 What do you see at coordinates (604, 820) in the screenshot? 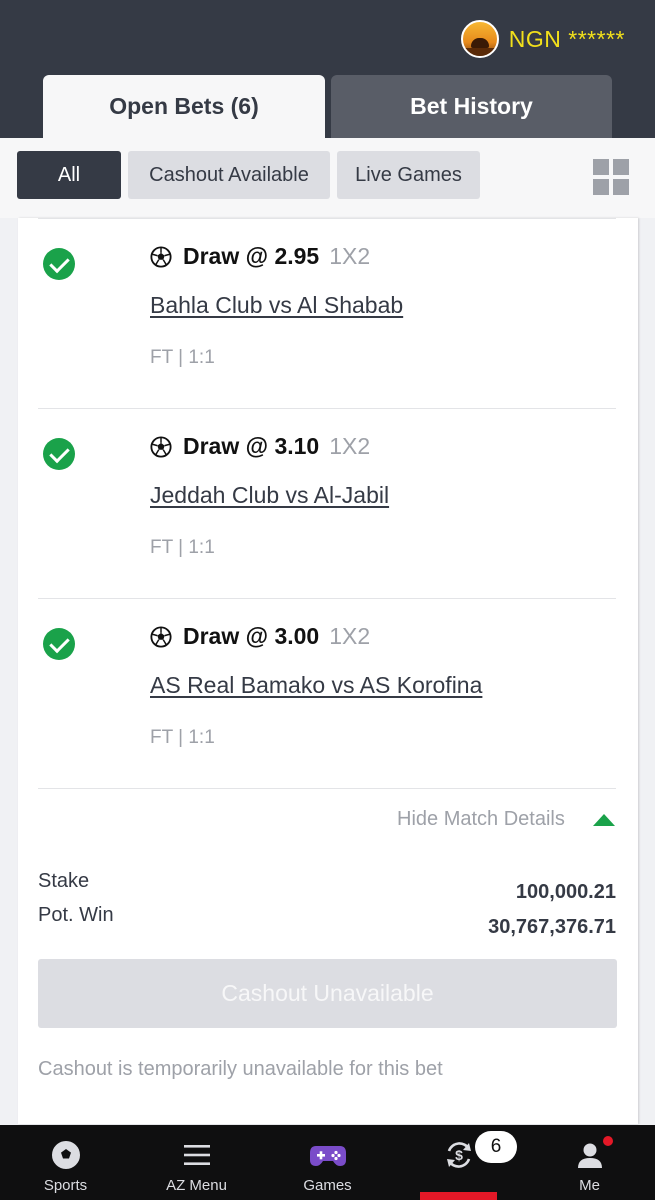
I see `caret-up-icon` at bounding box center [604, 820].